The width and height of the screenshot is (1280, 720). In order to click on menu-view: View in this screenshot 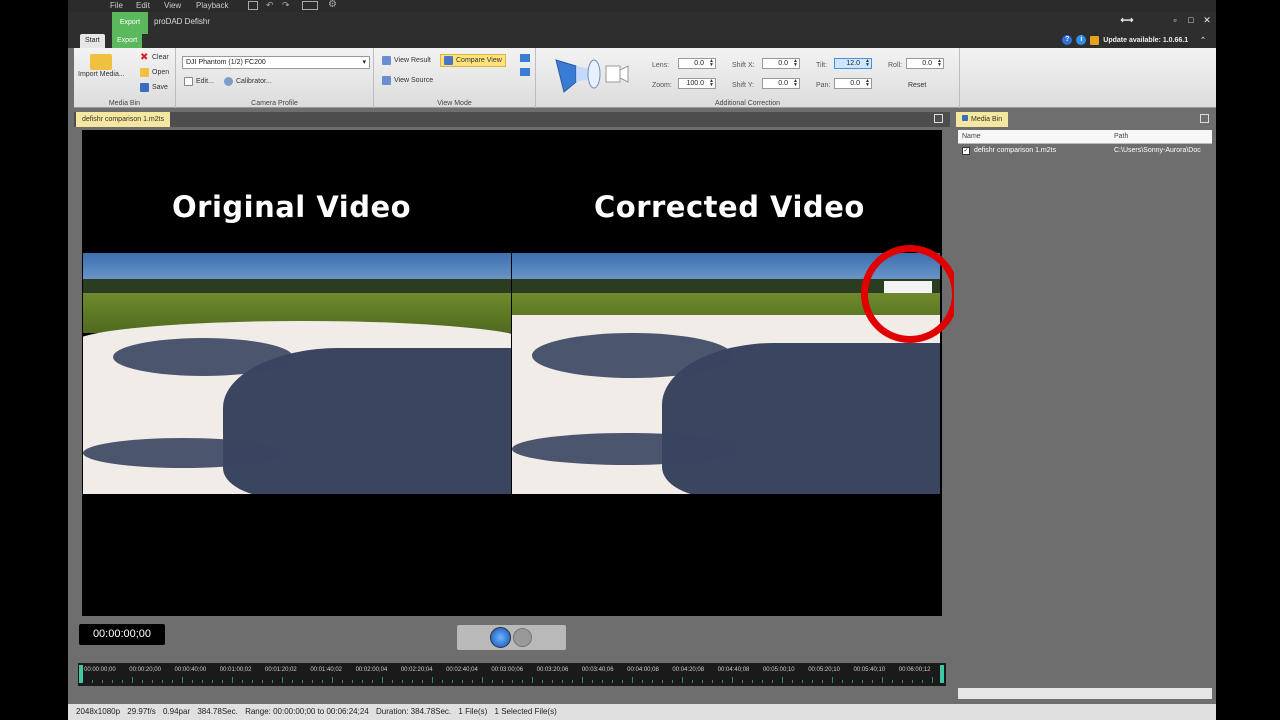, I will do `click(172, 5)`.